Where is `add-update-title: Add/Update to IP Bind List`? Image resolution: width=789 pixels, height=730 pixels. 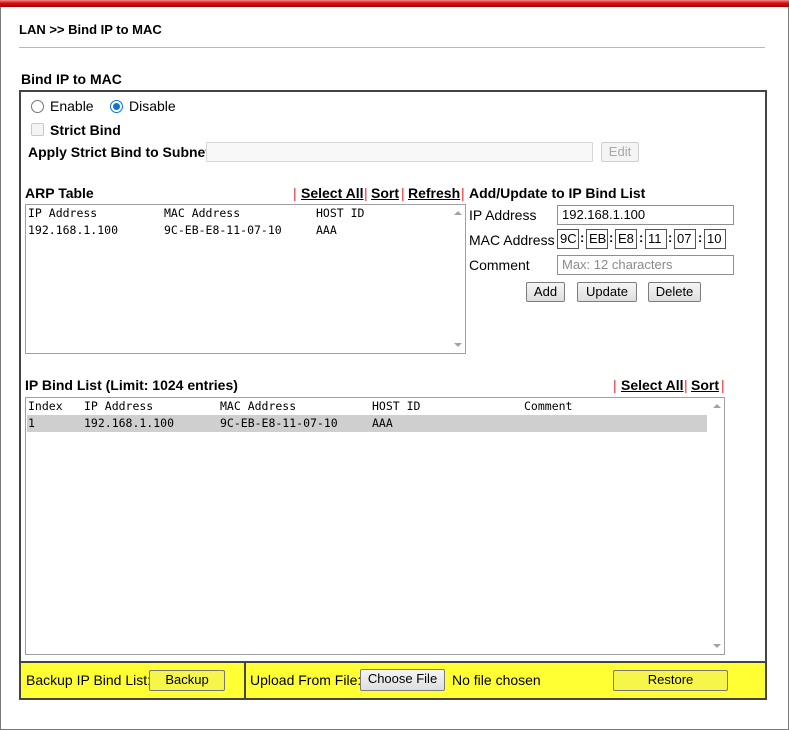
add-update-title: Add/Update to IP Bind List is located at coordinates (557, 193).